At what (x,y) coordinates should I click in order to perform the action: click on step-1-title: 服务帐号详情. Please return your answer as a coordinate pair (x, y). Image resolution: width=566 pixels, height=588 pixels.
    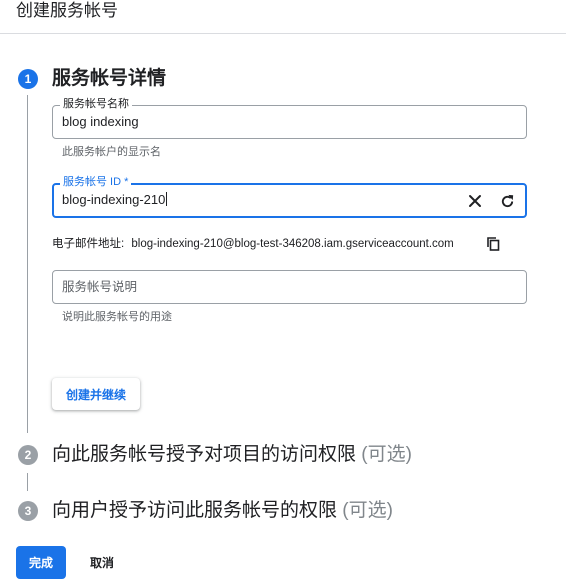
    Looking at the image, I should click on (109, 79).